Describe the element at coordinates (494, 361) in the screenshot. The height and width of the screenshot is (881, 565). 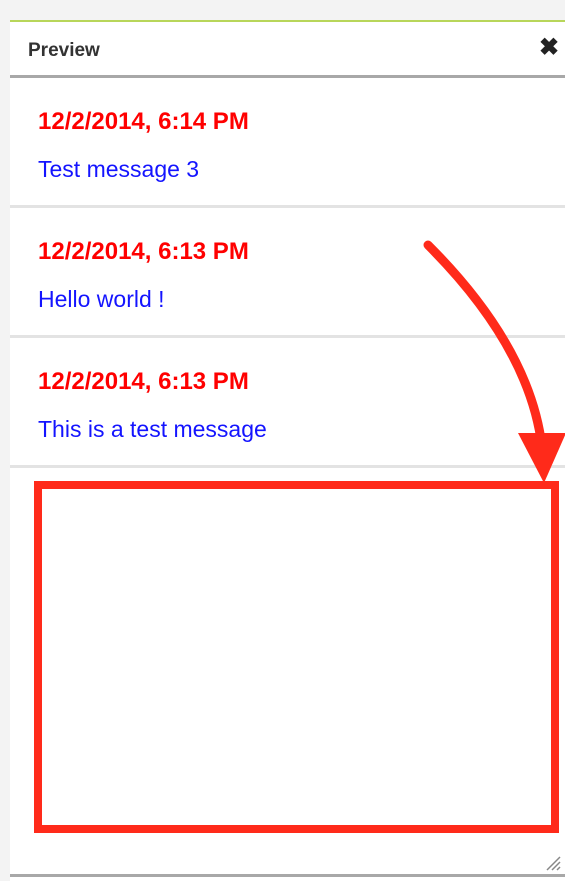
I see `curved-arrow-icon` at that location.